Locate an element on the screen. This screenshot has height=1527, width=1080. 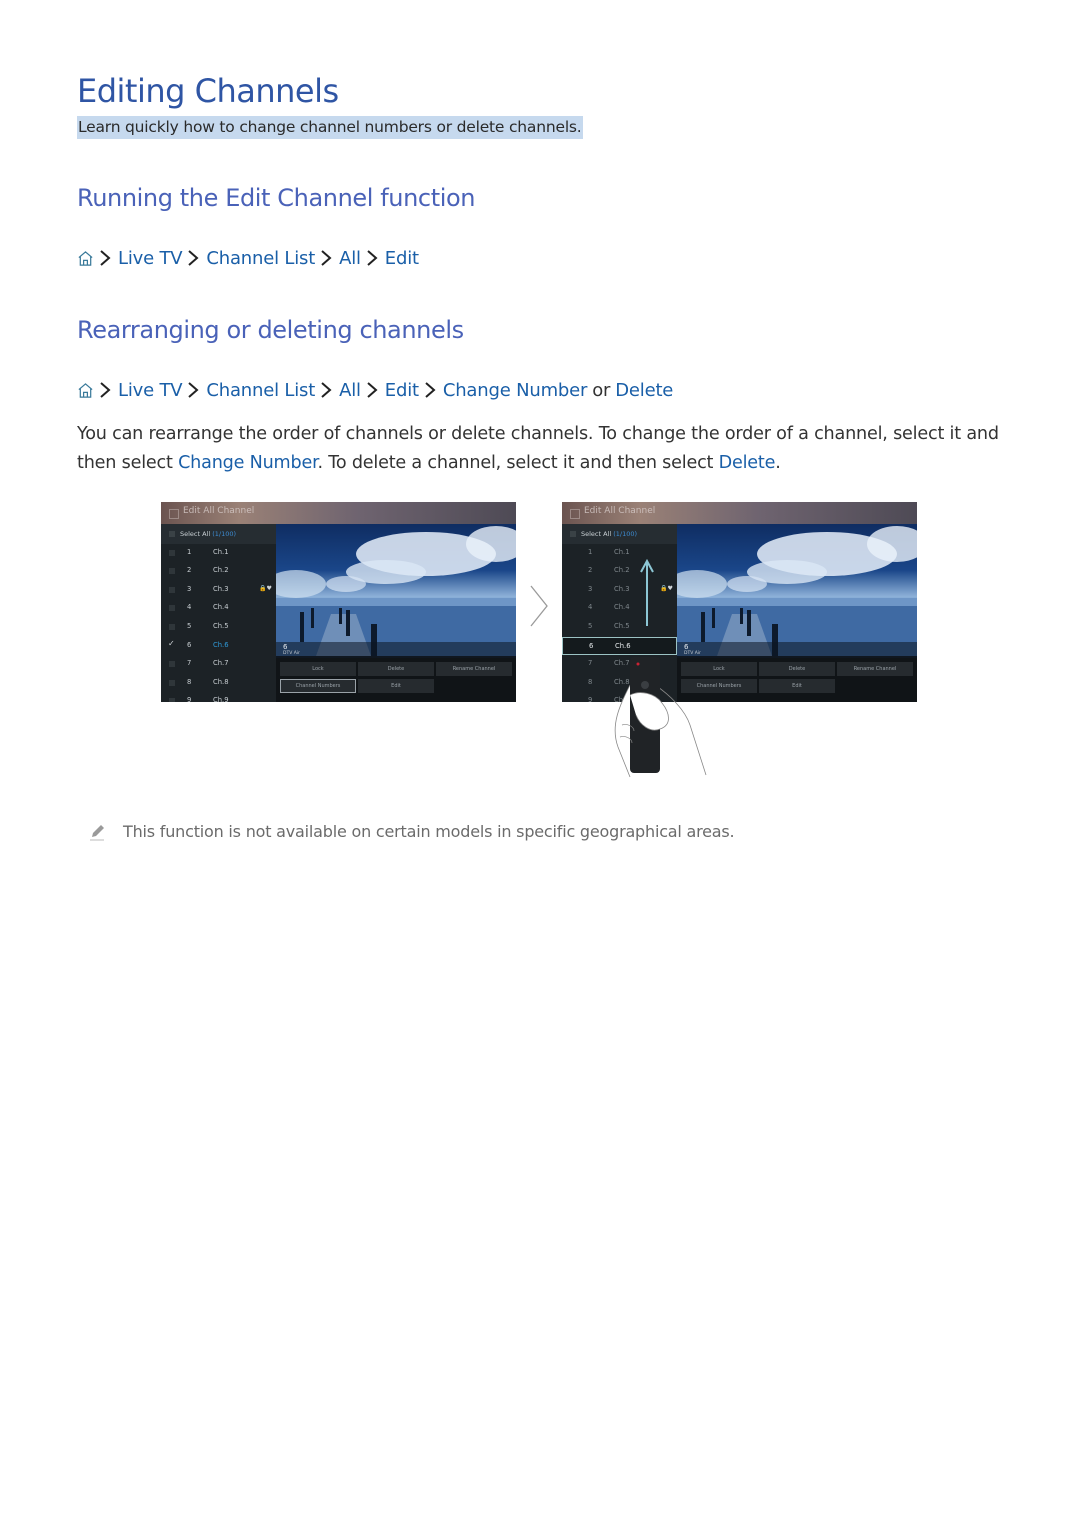
channel-row: 8 Ch.8 is located at coordinates (218, 683).